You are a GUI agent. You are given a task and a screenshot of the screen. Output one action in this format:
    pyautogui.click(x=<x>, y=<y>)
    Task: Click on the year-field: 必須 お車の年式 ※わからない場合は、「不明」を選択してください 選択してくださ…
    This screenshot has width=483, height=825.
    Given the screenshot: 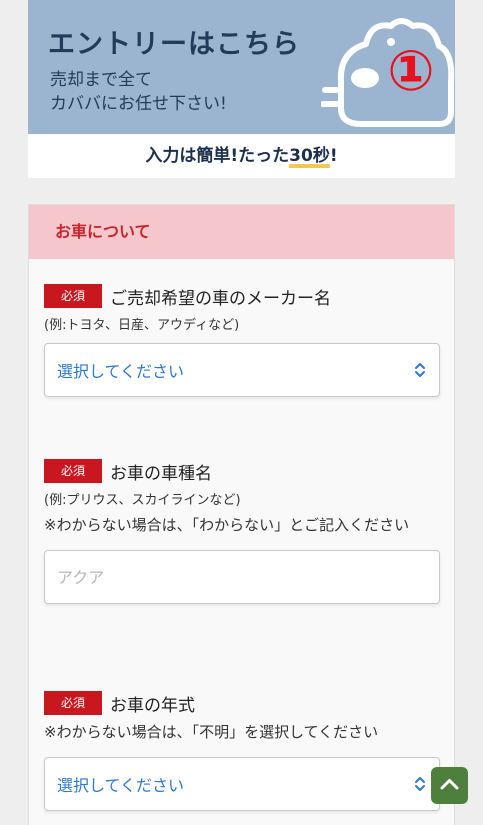 What is the action you would take?
    pyautogui.click(x=242, y=751)
    